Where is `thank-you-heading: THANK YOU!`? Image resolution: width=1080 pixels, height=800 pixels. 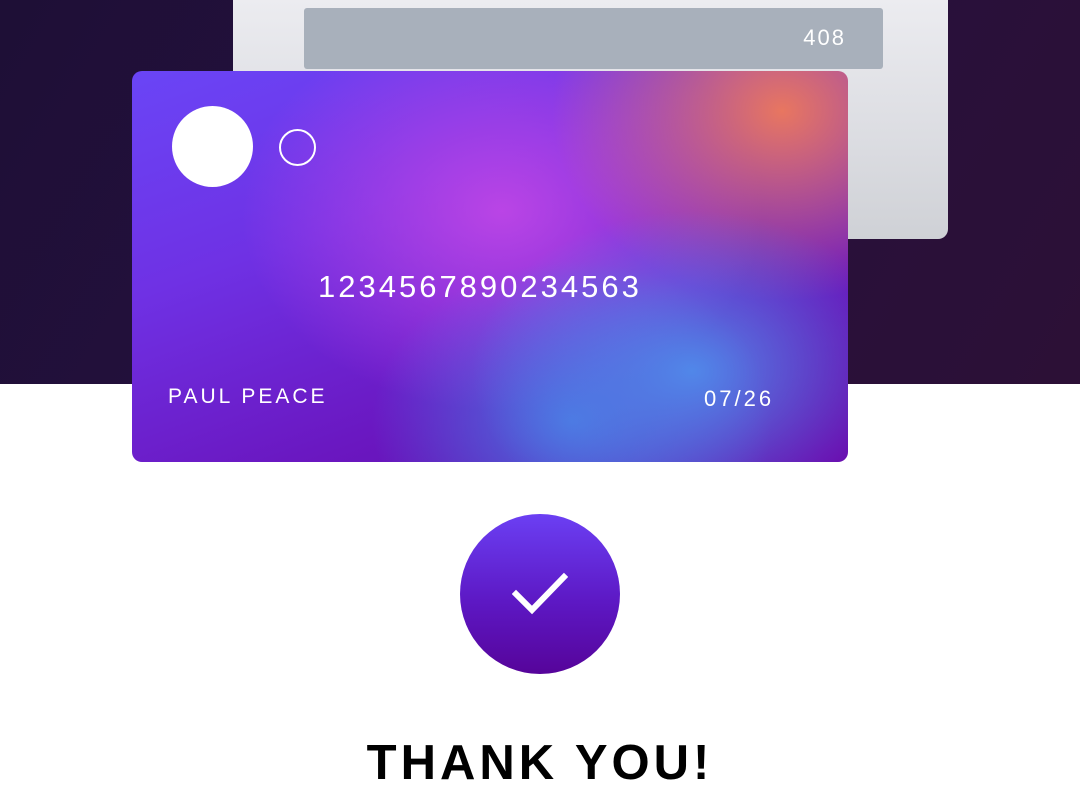
thank-you-heading: THANK YOU! is located at coordinates (540, 763).